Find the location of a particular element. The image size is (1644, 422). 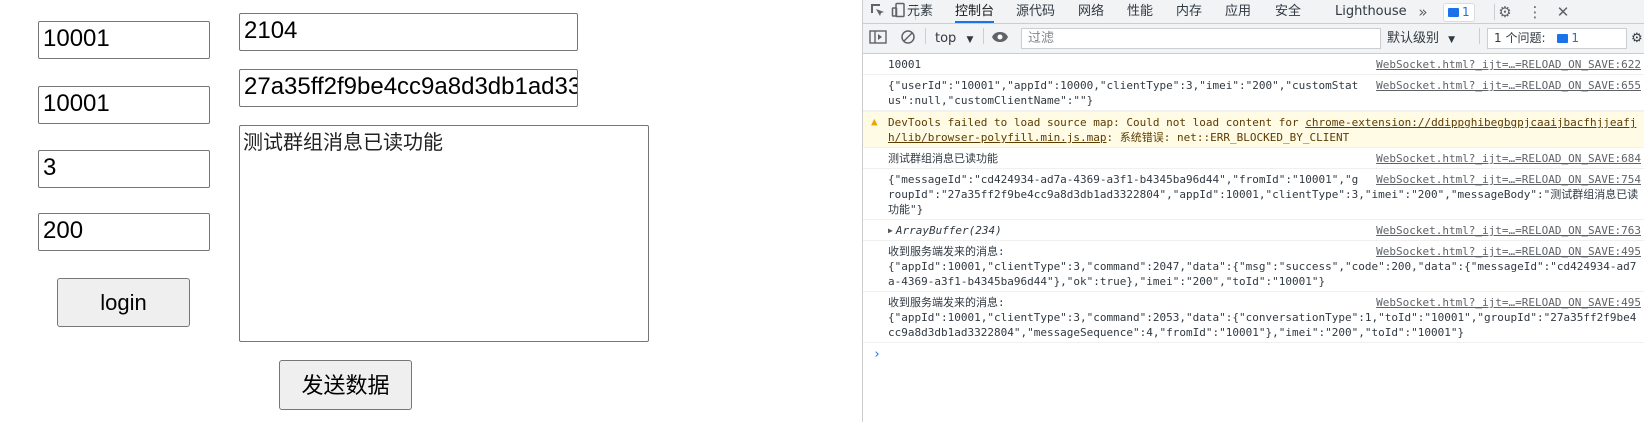

issues-badge: 1 is located at coordinates (1459, 12).